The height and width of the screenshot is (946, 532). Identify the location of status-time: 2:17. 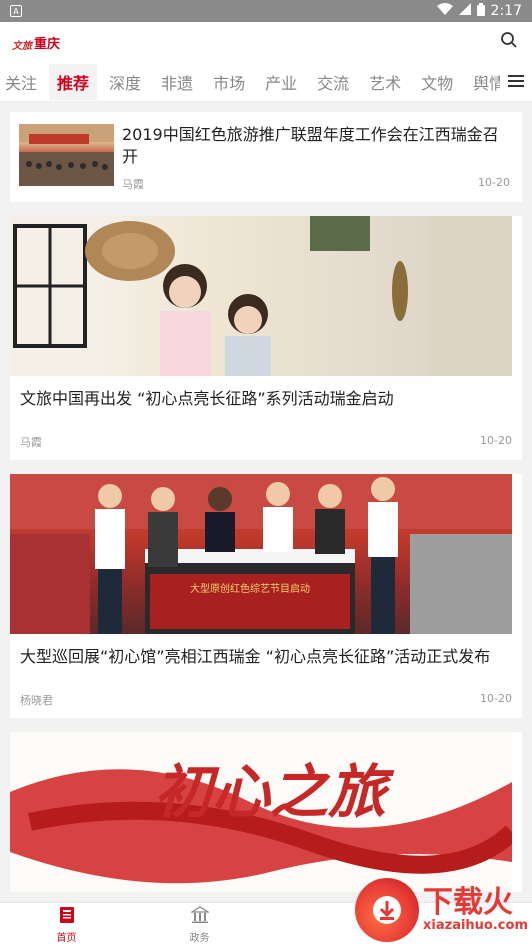
(506, 11).